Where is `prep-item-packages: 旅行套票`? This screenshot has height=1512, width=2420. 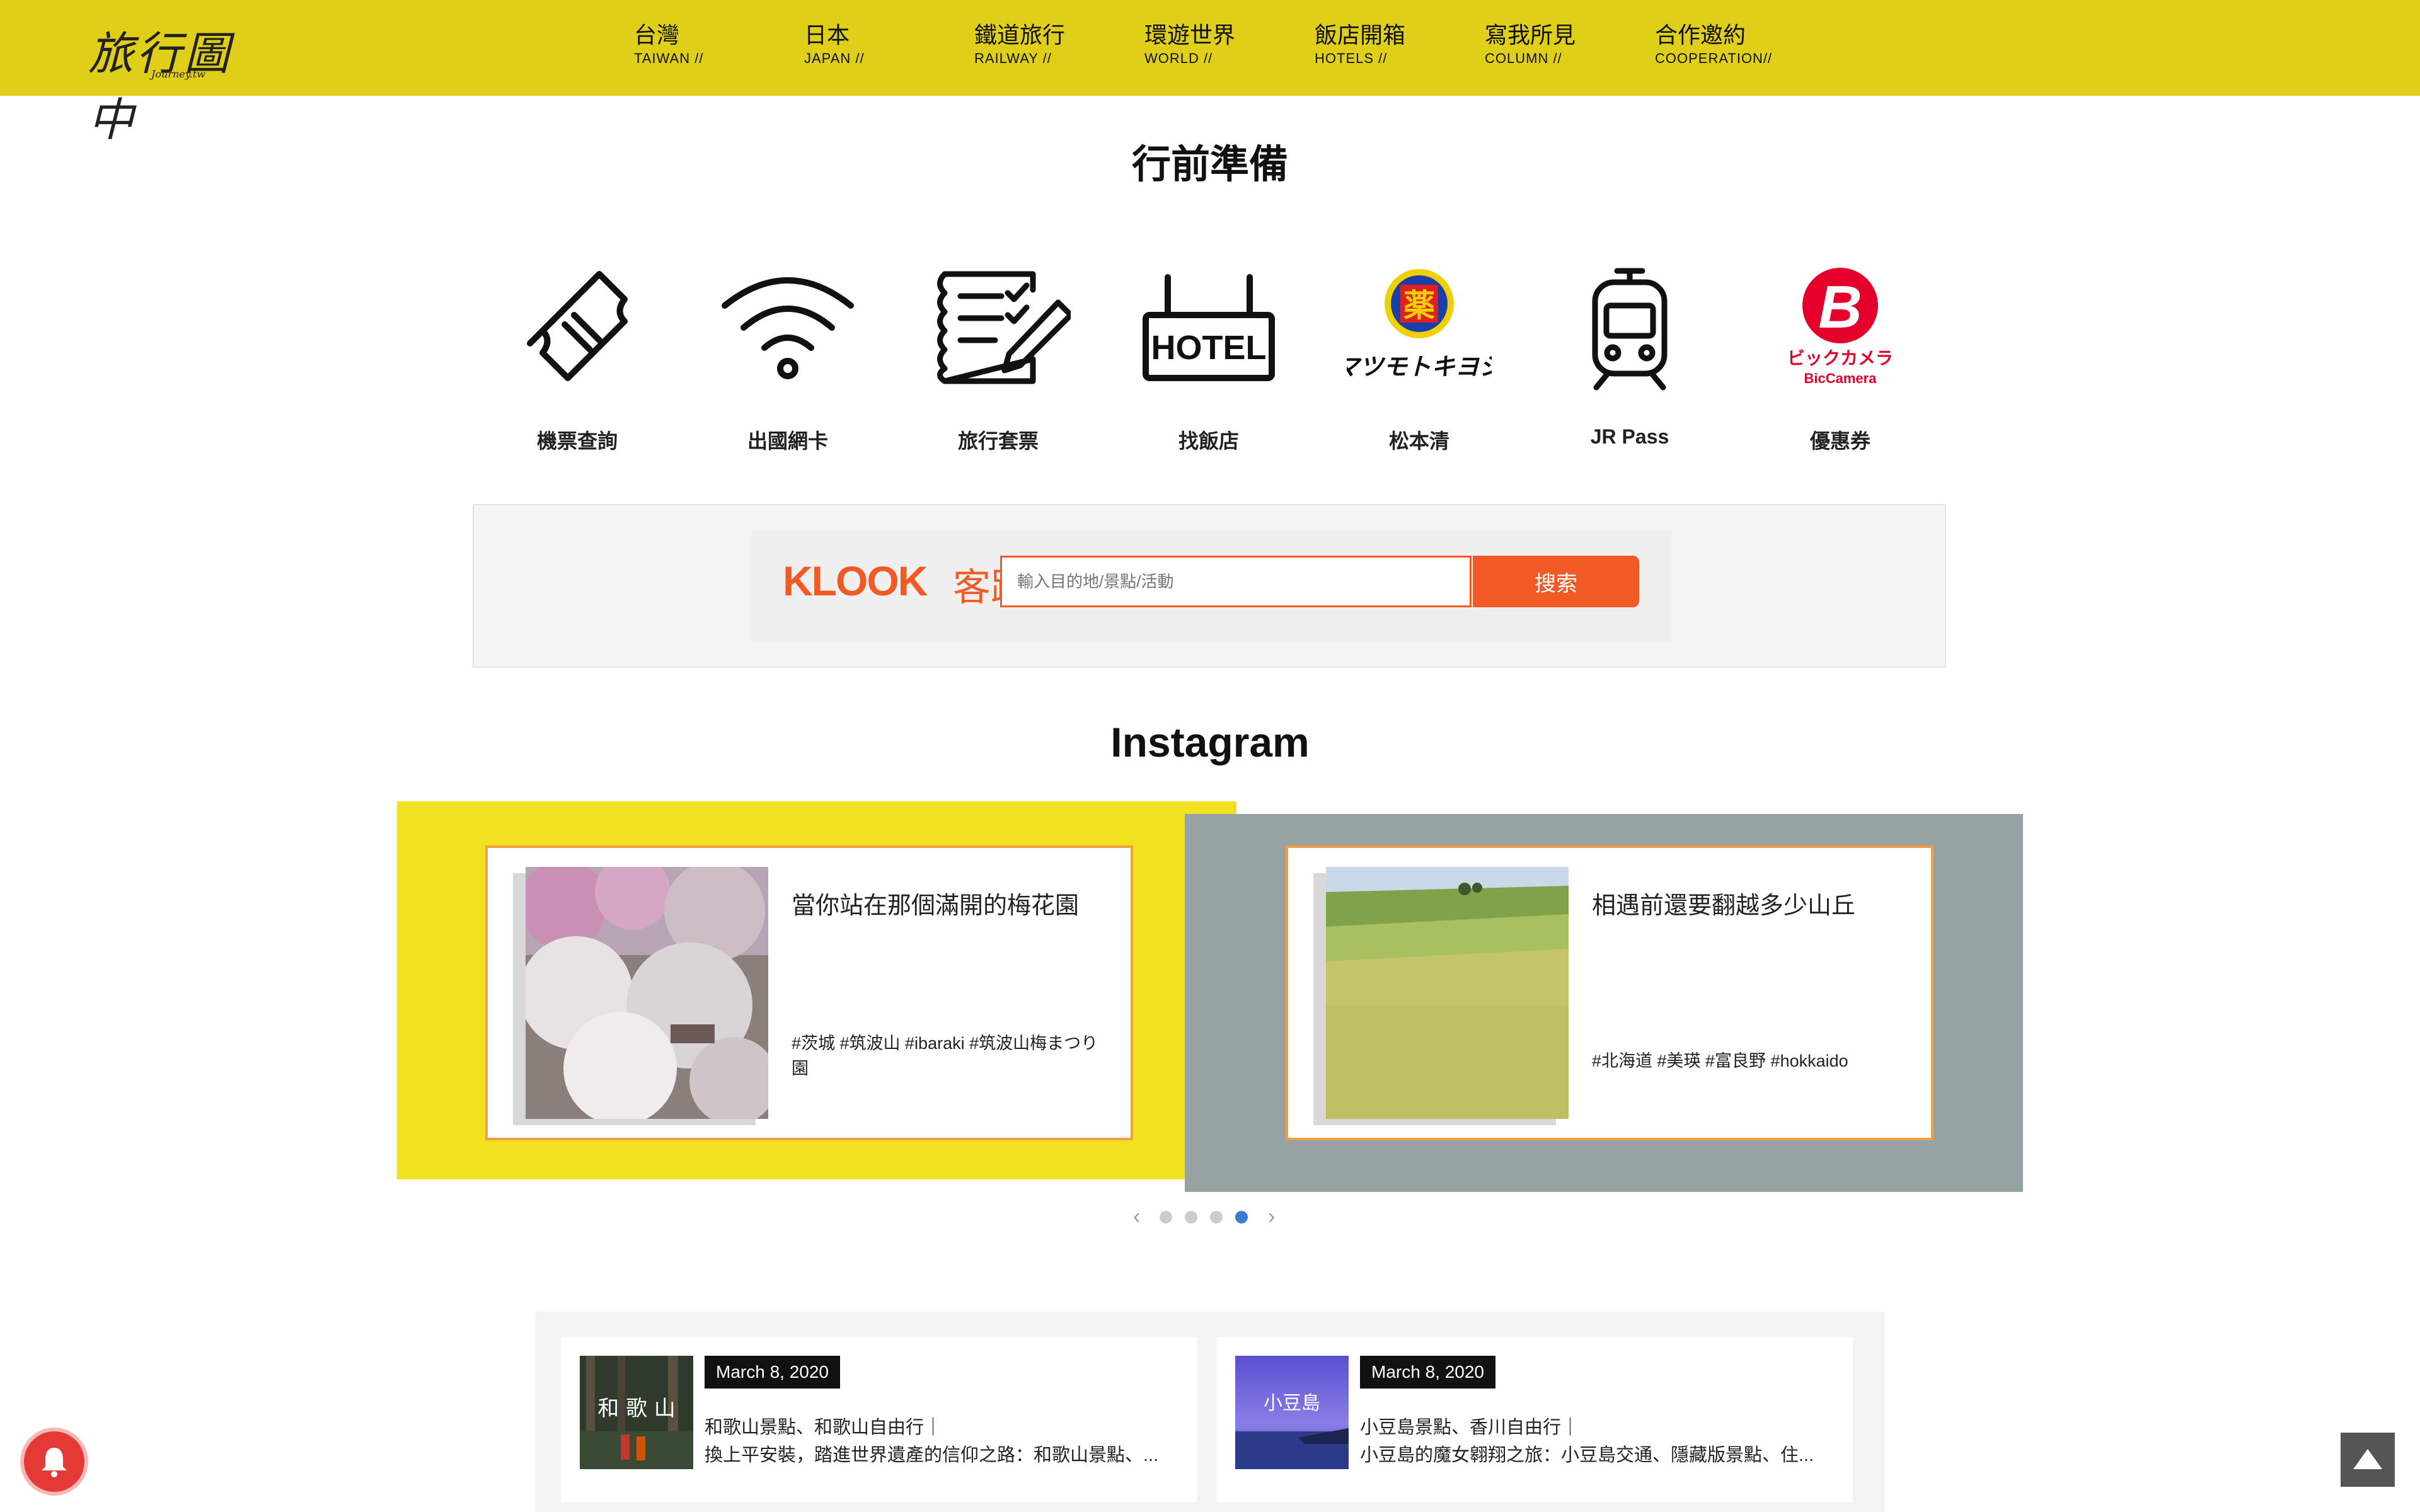 prep-item-packages: 旅行套票 is located at coordinates (998, 362).